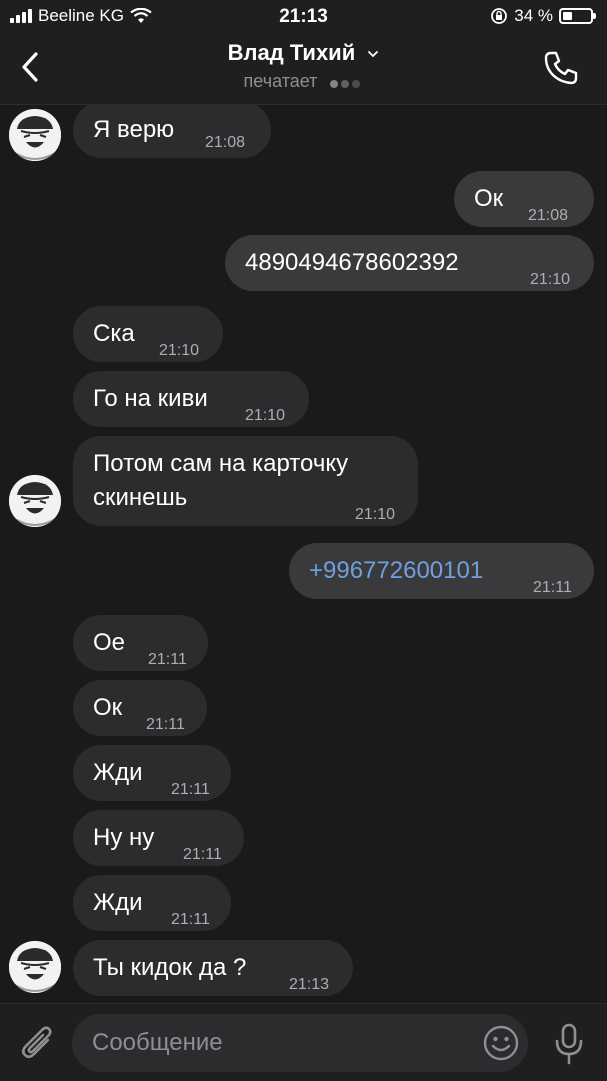 This screenshot has width=607, height=1081. What do you see at coordinates (148, 334) in the screenshot?
I see `incoming-message: Ска 21:10` at bounding box center [148, 334].